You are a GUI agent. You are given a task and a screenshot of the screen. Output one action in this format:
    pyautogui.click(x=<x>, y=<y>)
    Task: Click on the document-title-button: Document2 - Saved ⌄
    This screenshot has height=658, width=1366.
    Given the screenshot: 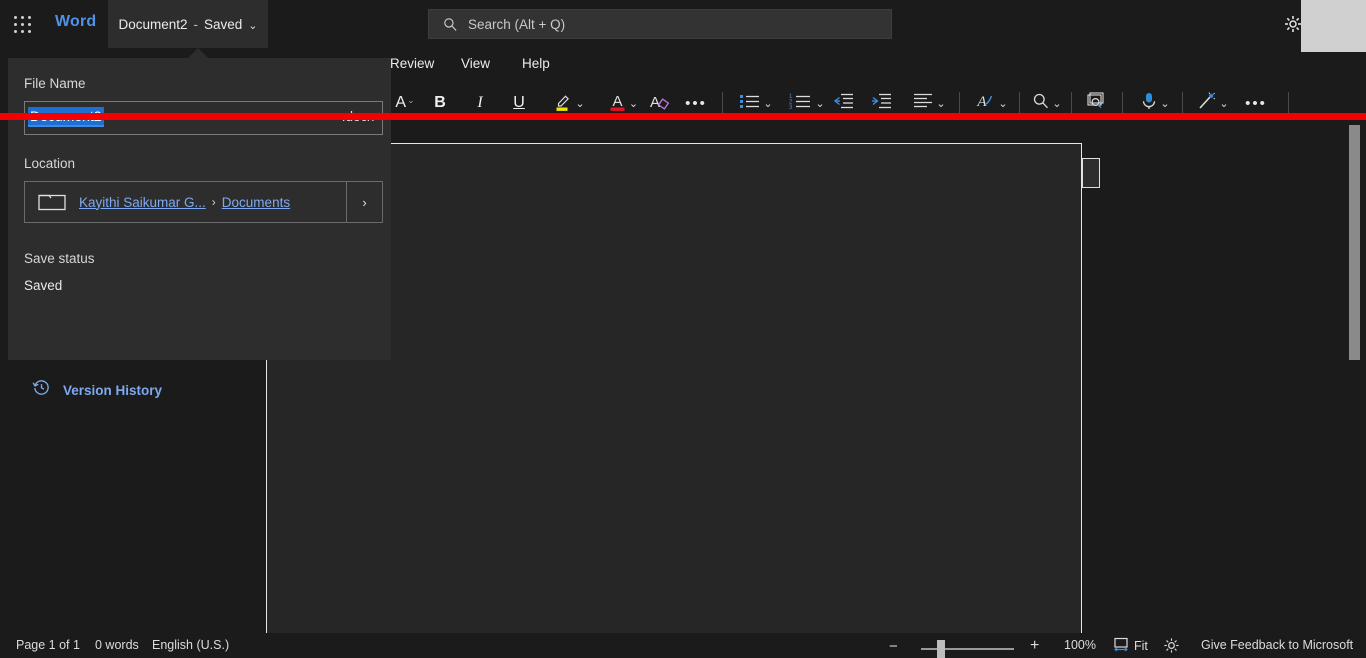 What is the action you would take?
    pyautogui.click(x=188, y=24)
    